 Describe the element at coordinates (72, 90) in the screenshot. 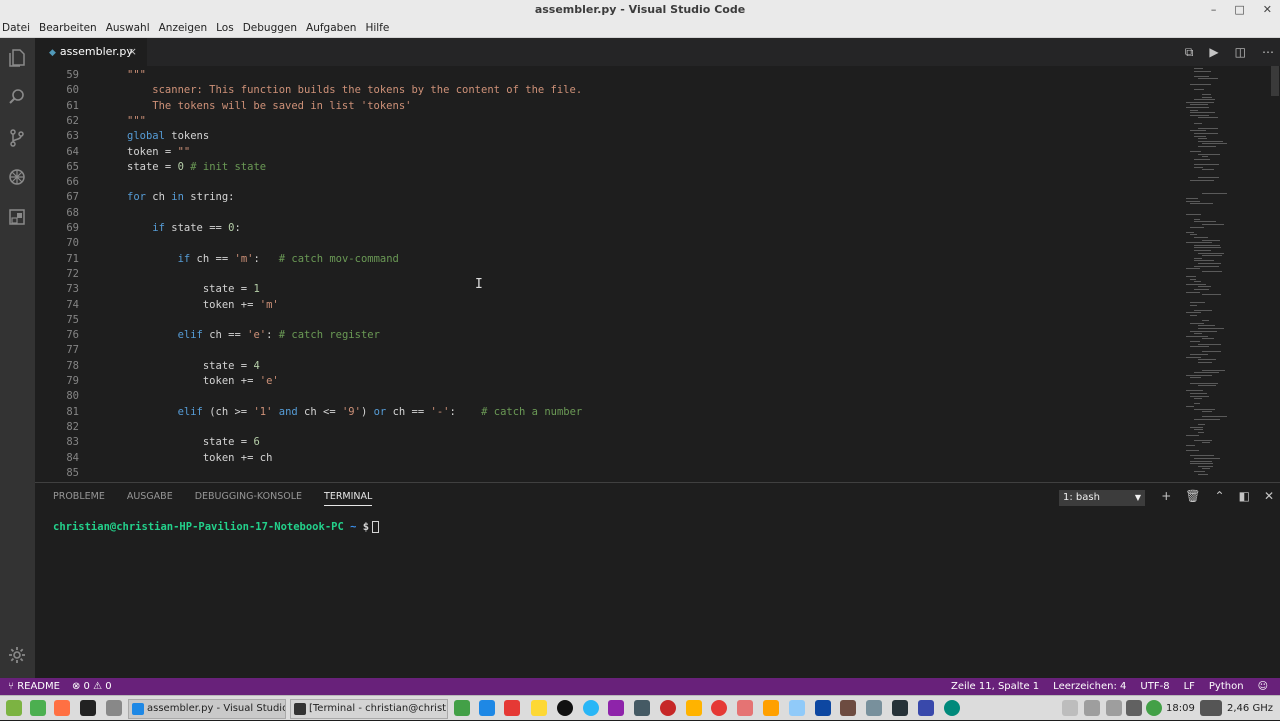

I see `line-number: 60` at that location.